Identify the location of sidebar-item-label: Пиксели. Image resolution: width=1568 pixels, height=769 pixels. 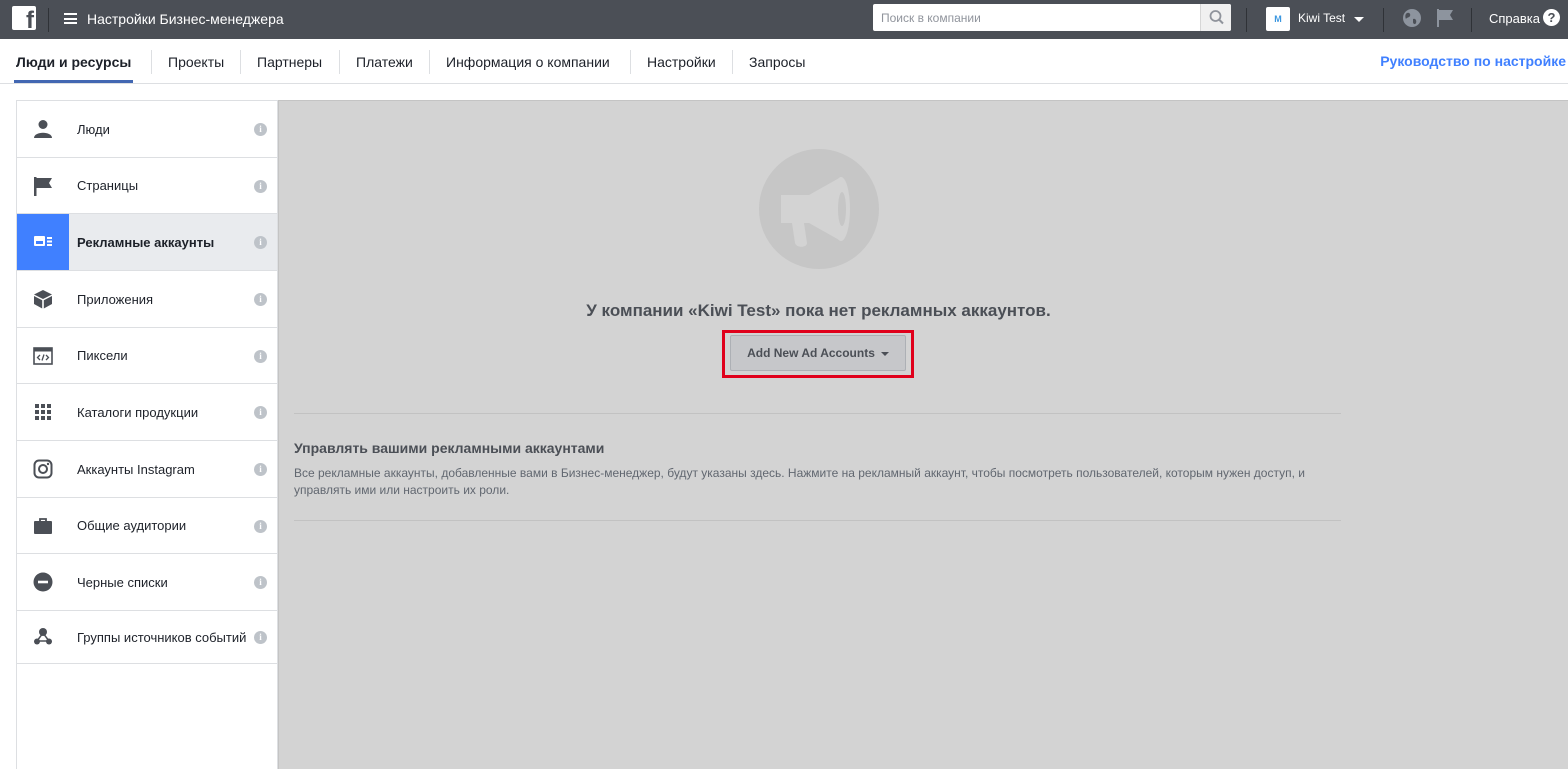
(102, 355).